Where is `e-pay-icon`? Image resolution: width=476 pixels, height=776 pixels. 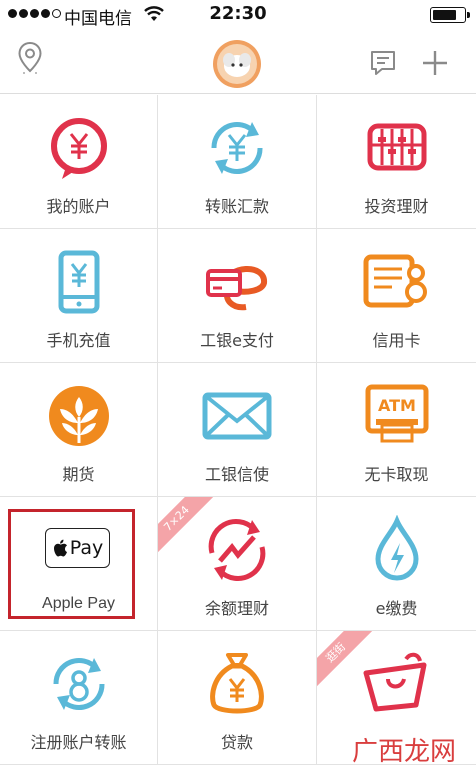 e-pay-icon is located at coordinates (236, 288).